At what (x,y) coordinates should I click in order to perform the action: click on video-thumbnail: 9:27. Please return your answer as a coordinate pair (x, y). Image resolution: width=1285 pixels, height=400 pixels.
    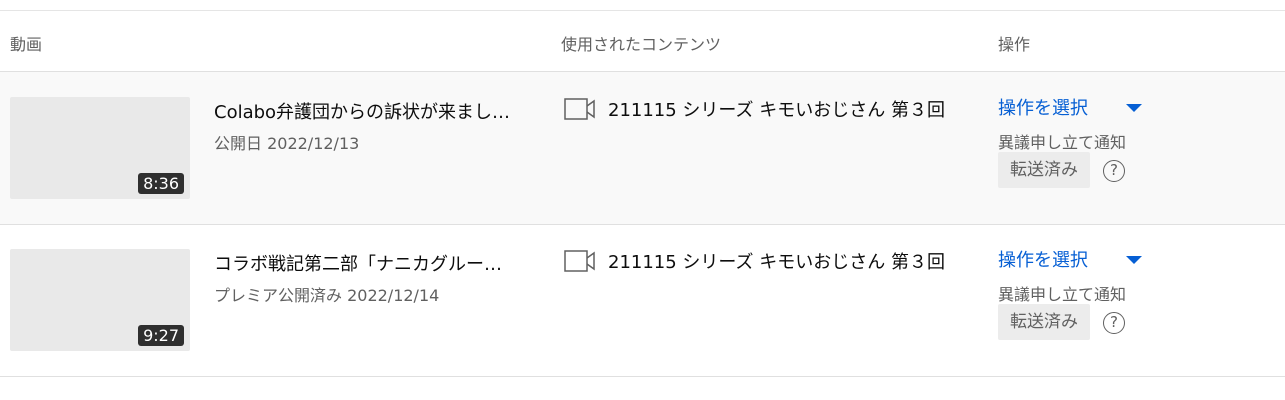
    Looking at the image, I should click on (100, 300).